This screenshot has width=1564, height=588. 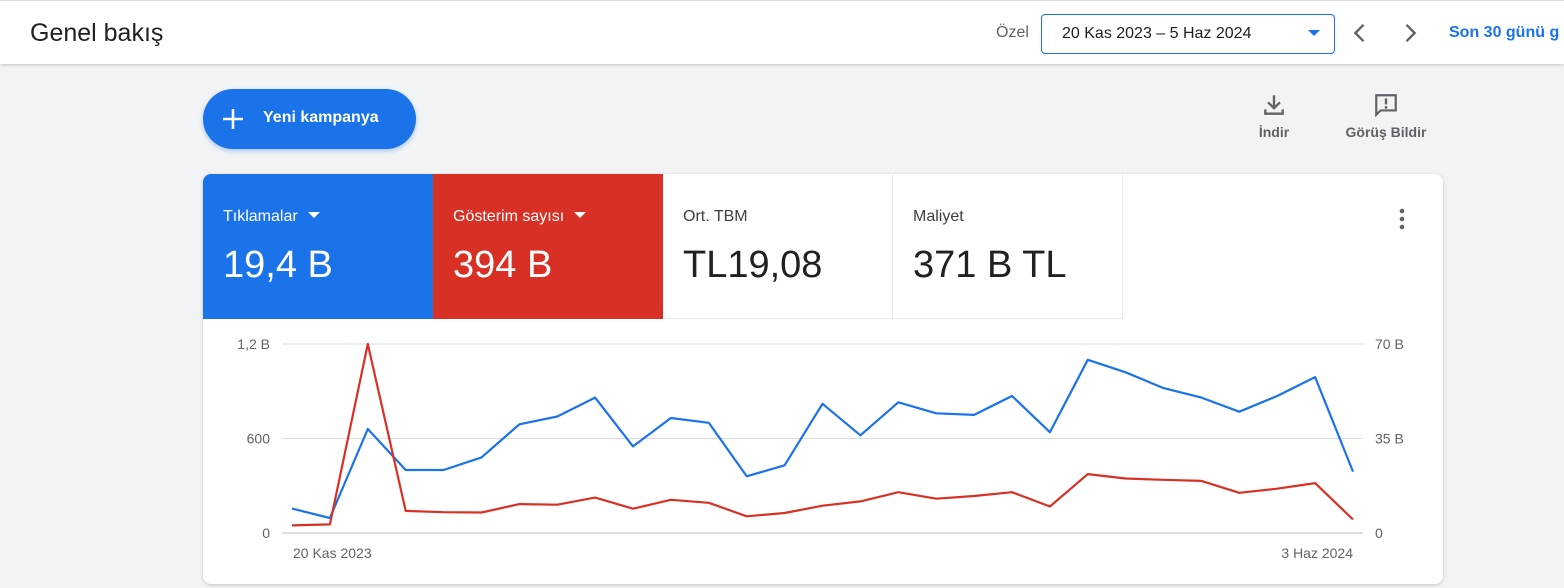 I want to click on download-label: İndir, so click(x=1274, y=132).